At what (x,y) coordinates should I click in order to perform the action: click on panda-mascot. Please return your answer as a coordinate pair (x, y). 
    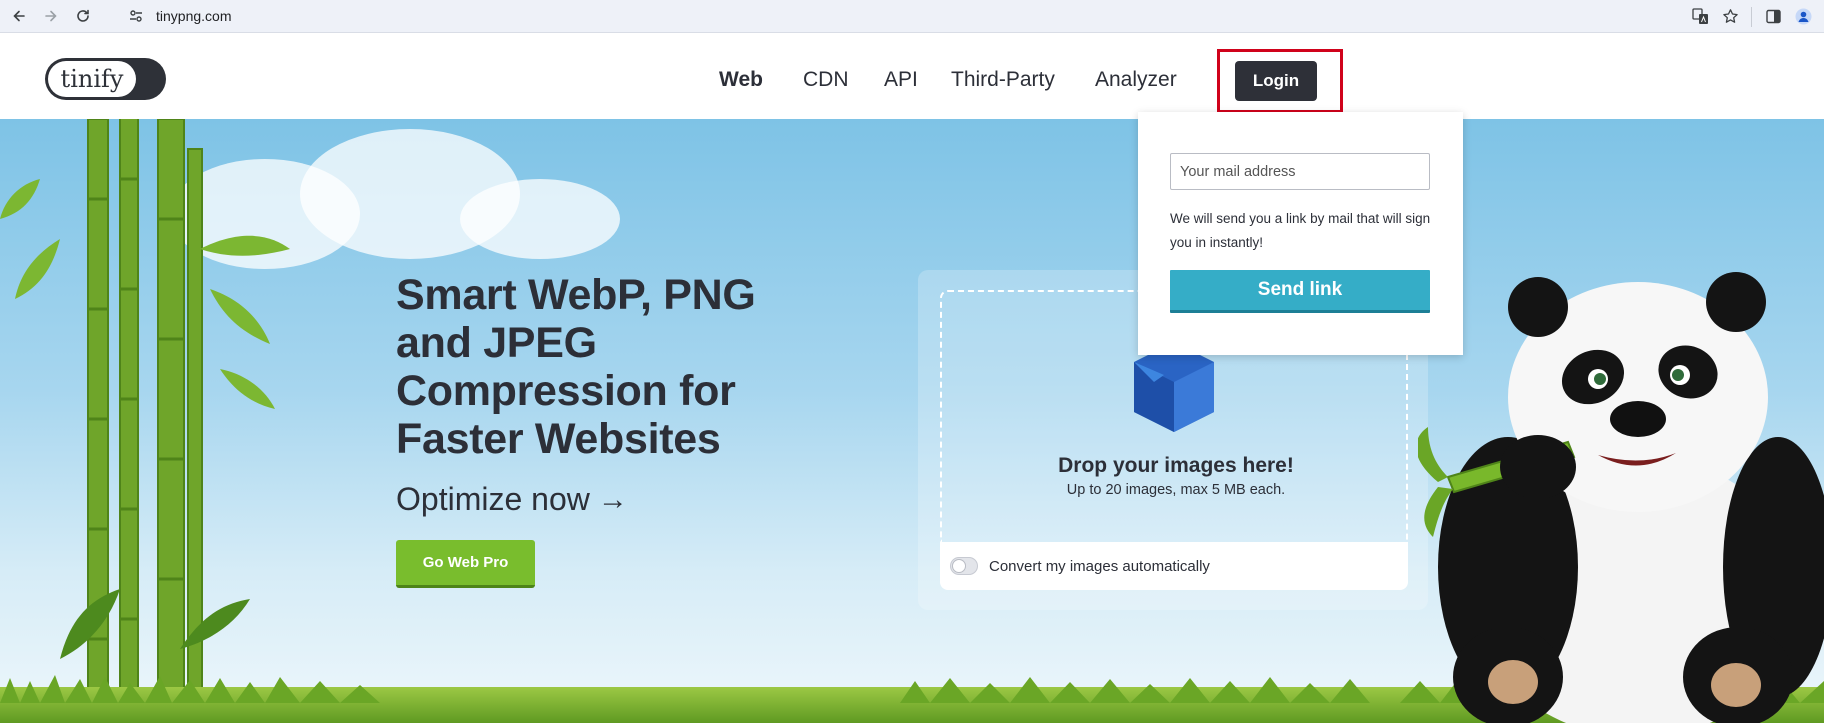
    Looking at the image, I should click on (1621, 497).